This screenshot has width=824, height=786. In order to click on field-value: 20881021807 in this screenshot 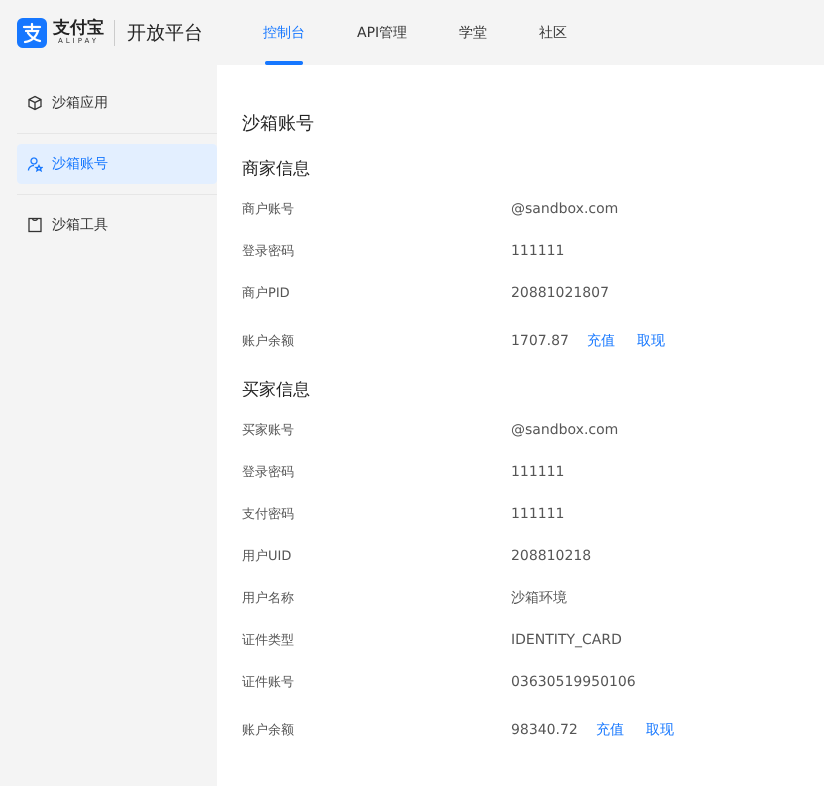, I will do `click(560, 293)`.